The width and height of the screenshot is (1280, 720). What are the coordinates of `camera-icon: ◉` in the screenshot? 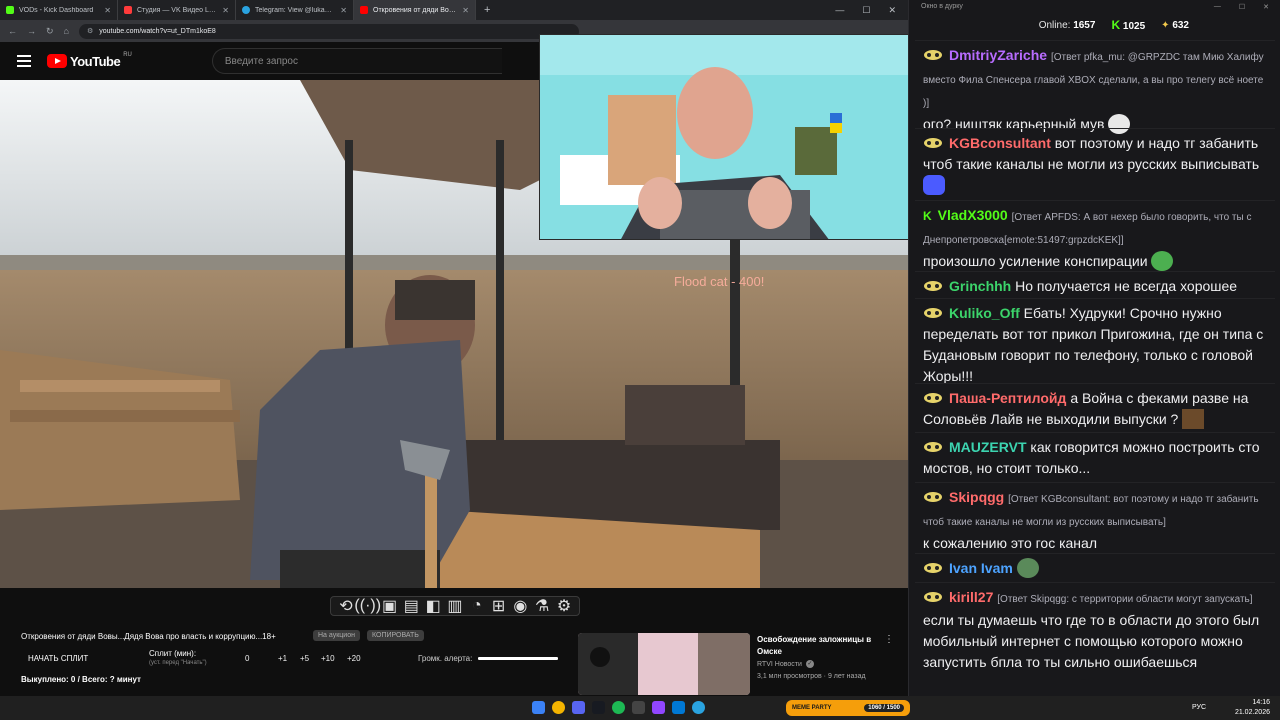 It's located at (520, 606).